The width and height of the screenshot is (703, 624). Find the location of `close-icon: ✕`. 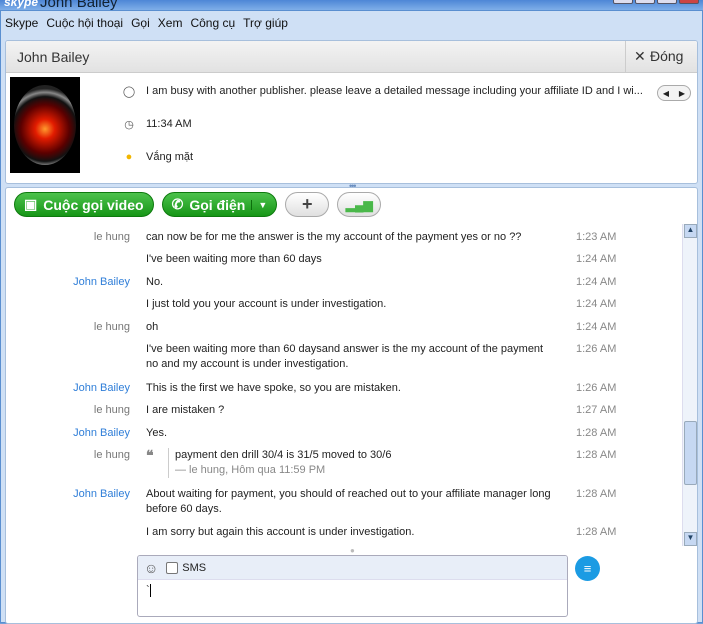

close-icon: ✕ is located at coordinates (640, 56).